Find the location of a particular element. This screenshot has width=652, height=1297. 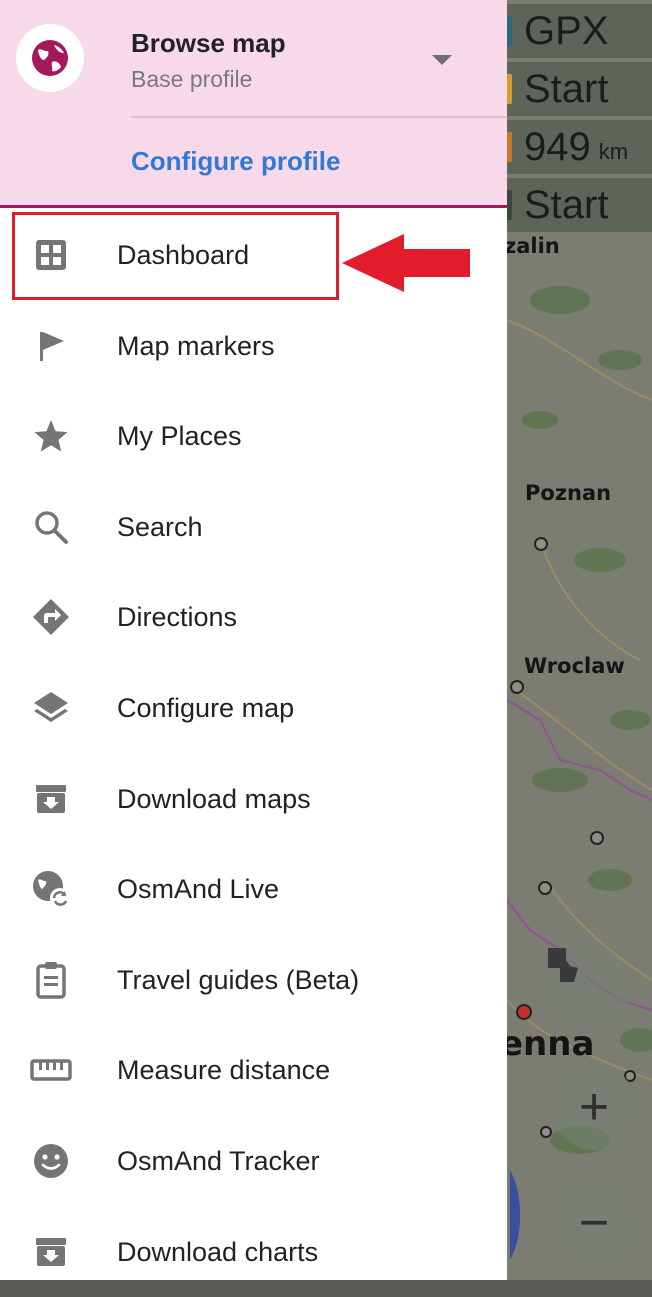

search-icon is located at coordinates (51, 527).